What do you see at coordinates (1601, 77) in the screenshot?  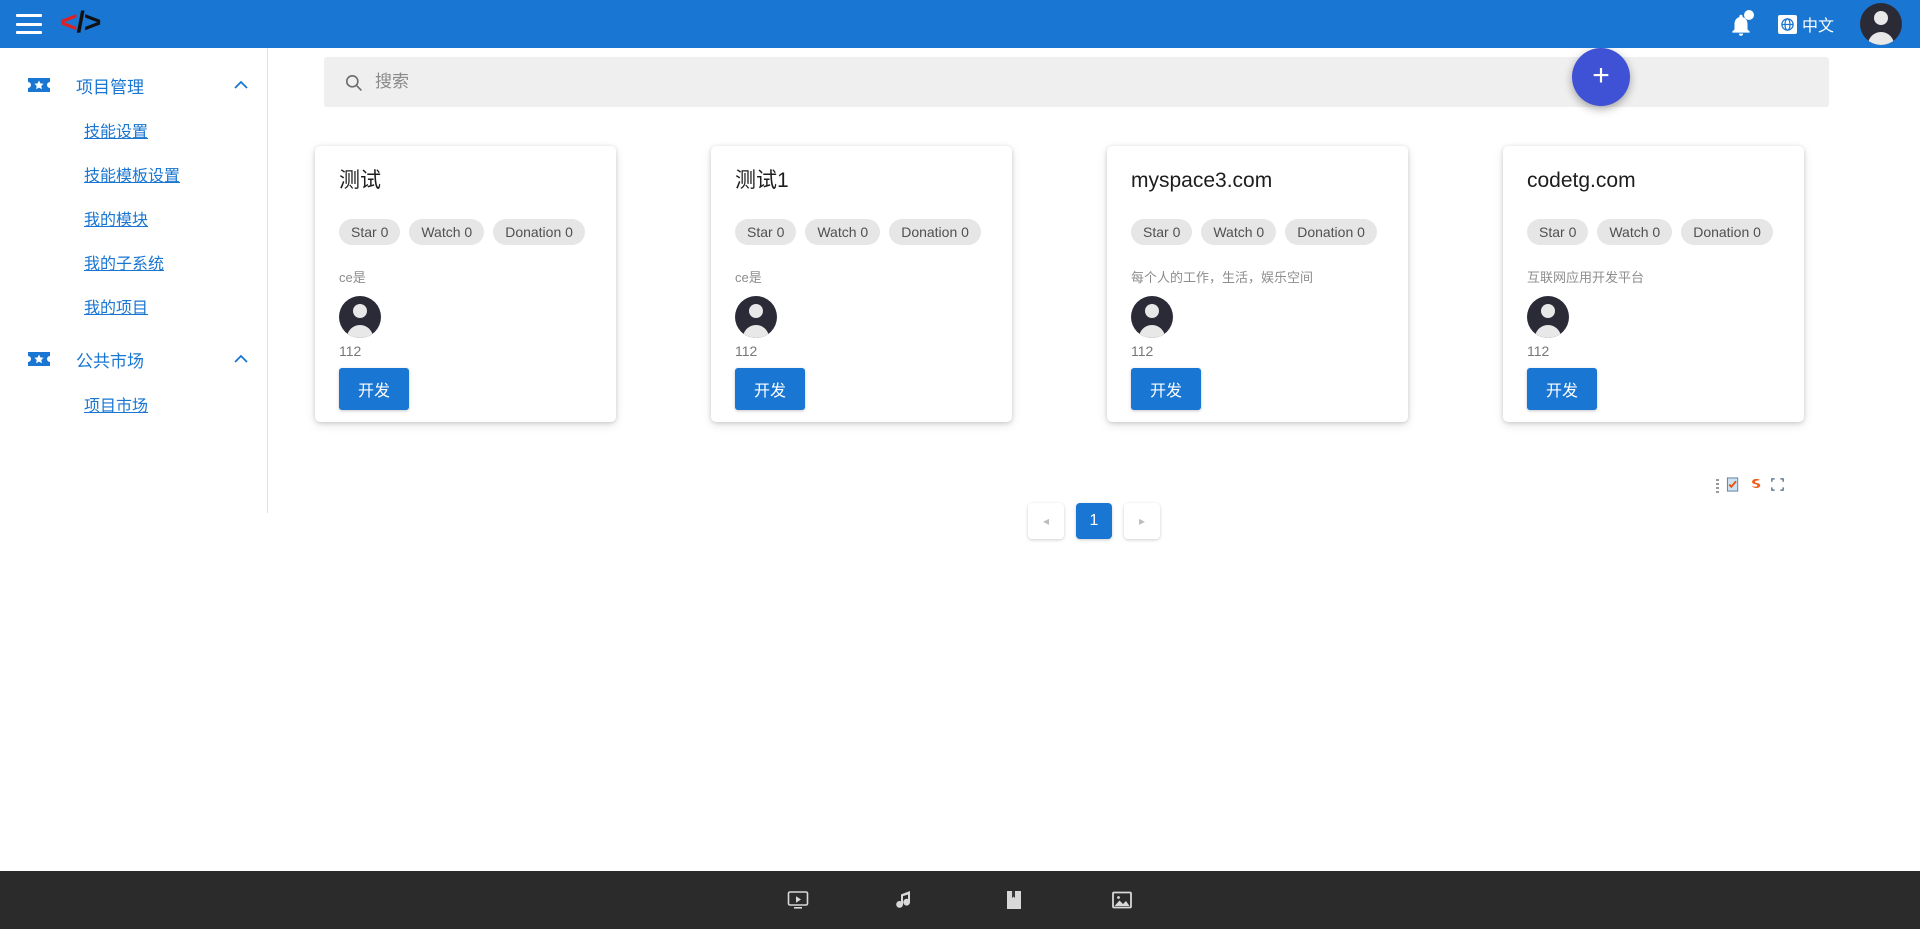 I see `add-project-fab: +` at bounding box center [1601, 77].